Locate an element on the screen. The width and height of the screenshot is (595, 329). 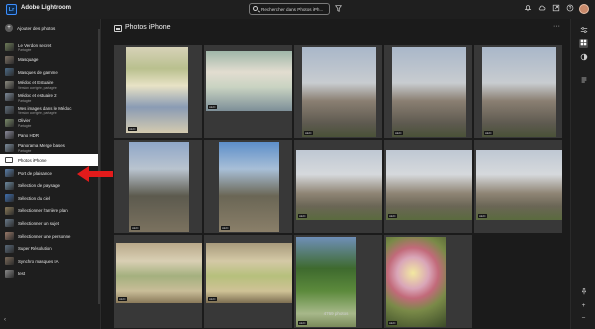
sidebar-item: Panorama Merge bases Partagée is located at coordinates (50, 148).